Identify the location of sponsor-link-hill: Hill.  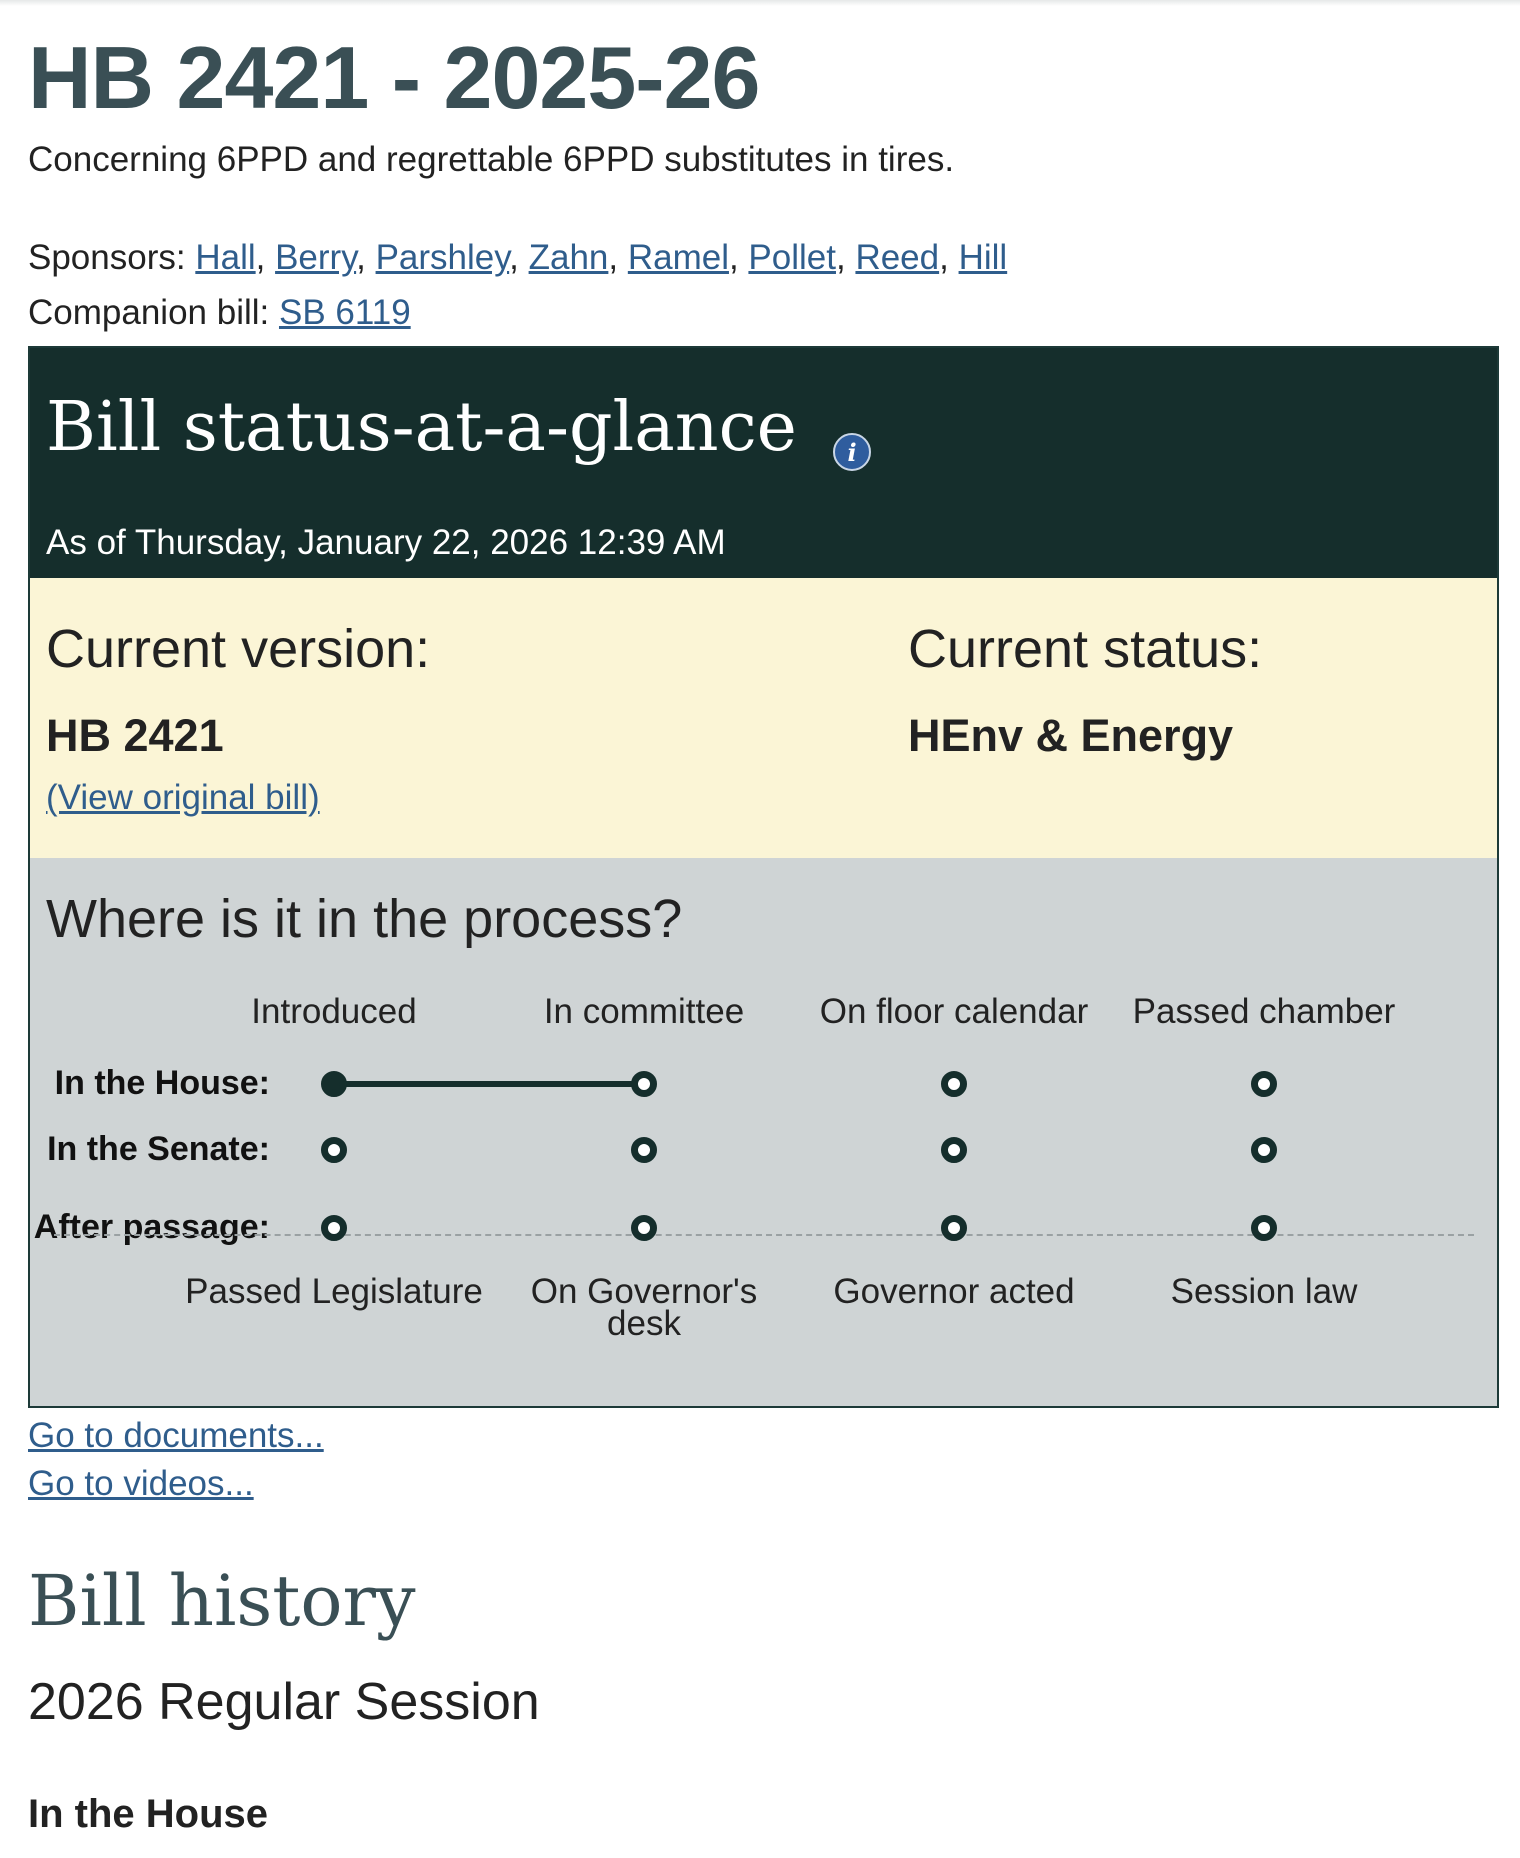
(983, 257).